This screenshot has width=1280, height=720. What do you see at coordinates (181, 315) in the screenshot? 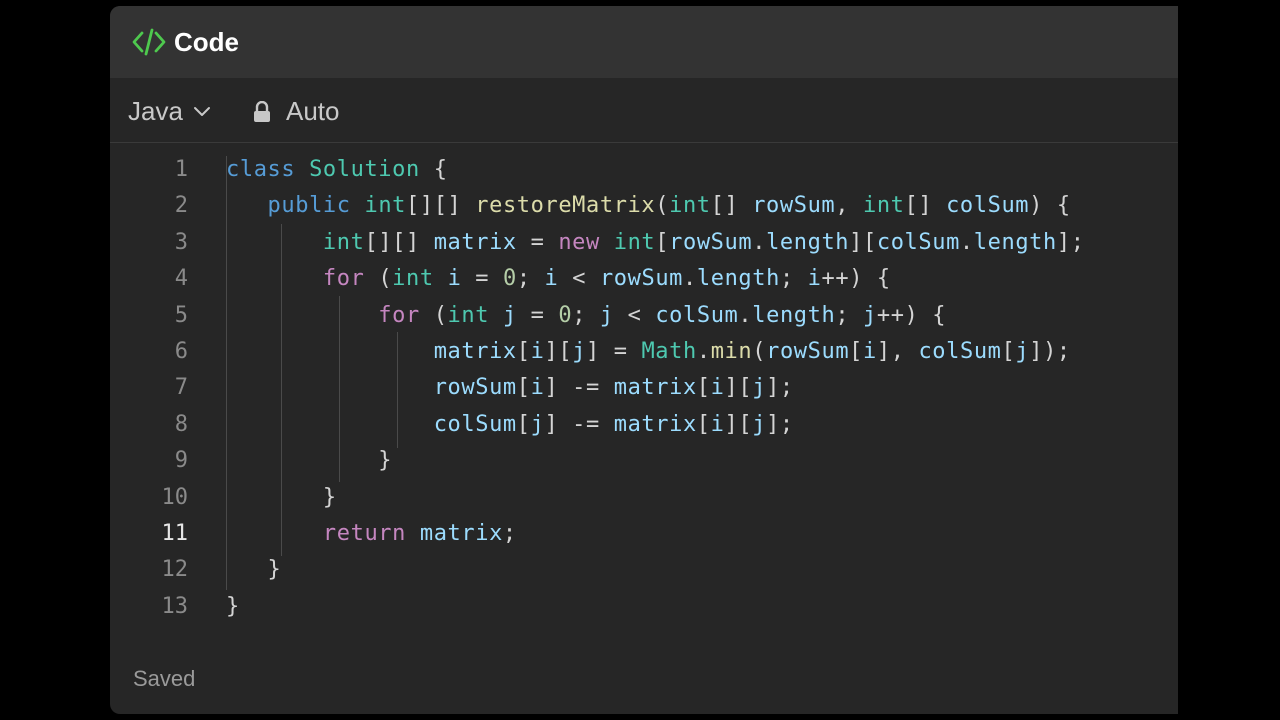
I see `line-number: 5` at bounding box center [181, 315].